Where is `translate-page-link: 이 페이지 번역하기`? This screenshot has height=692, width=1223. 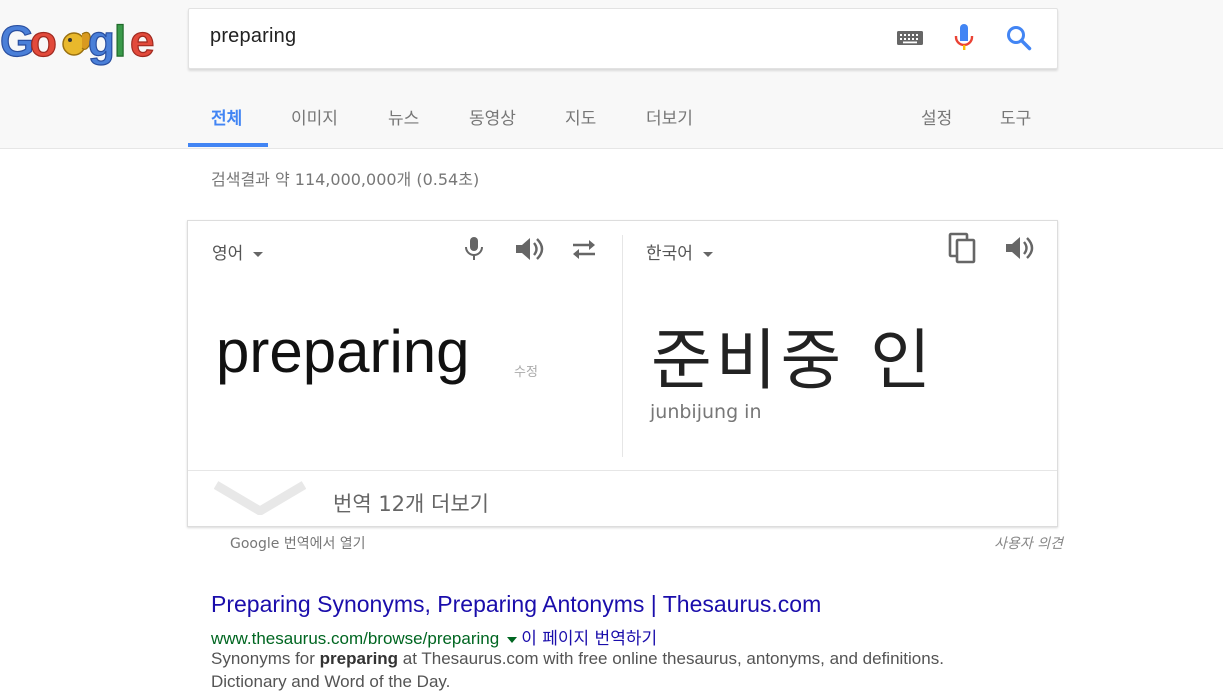 translate-page-link: 이 페이지 번역하기 is located at coordinates (589, 639).